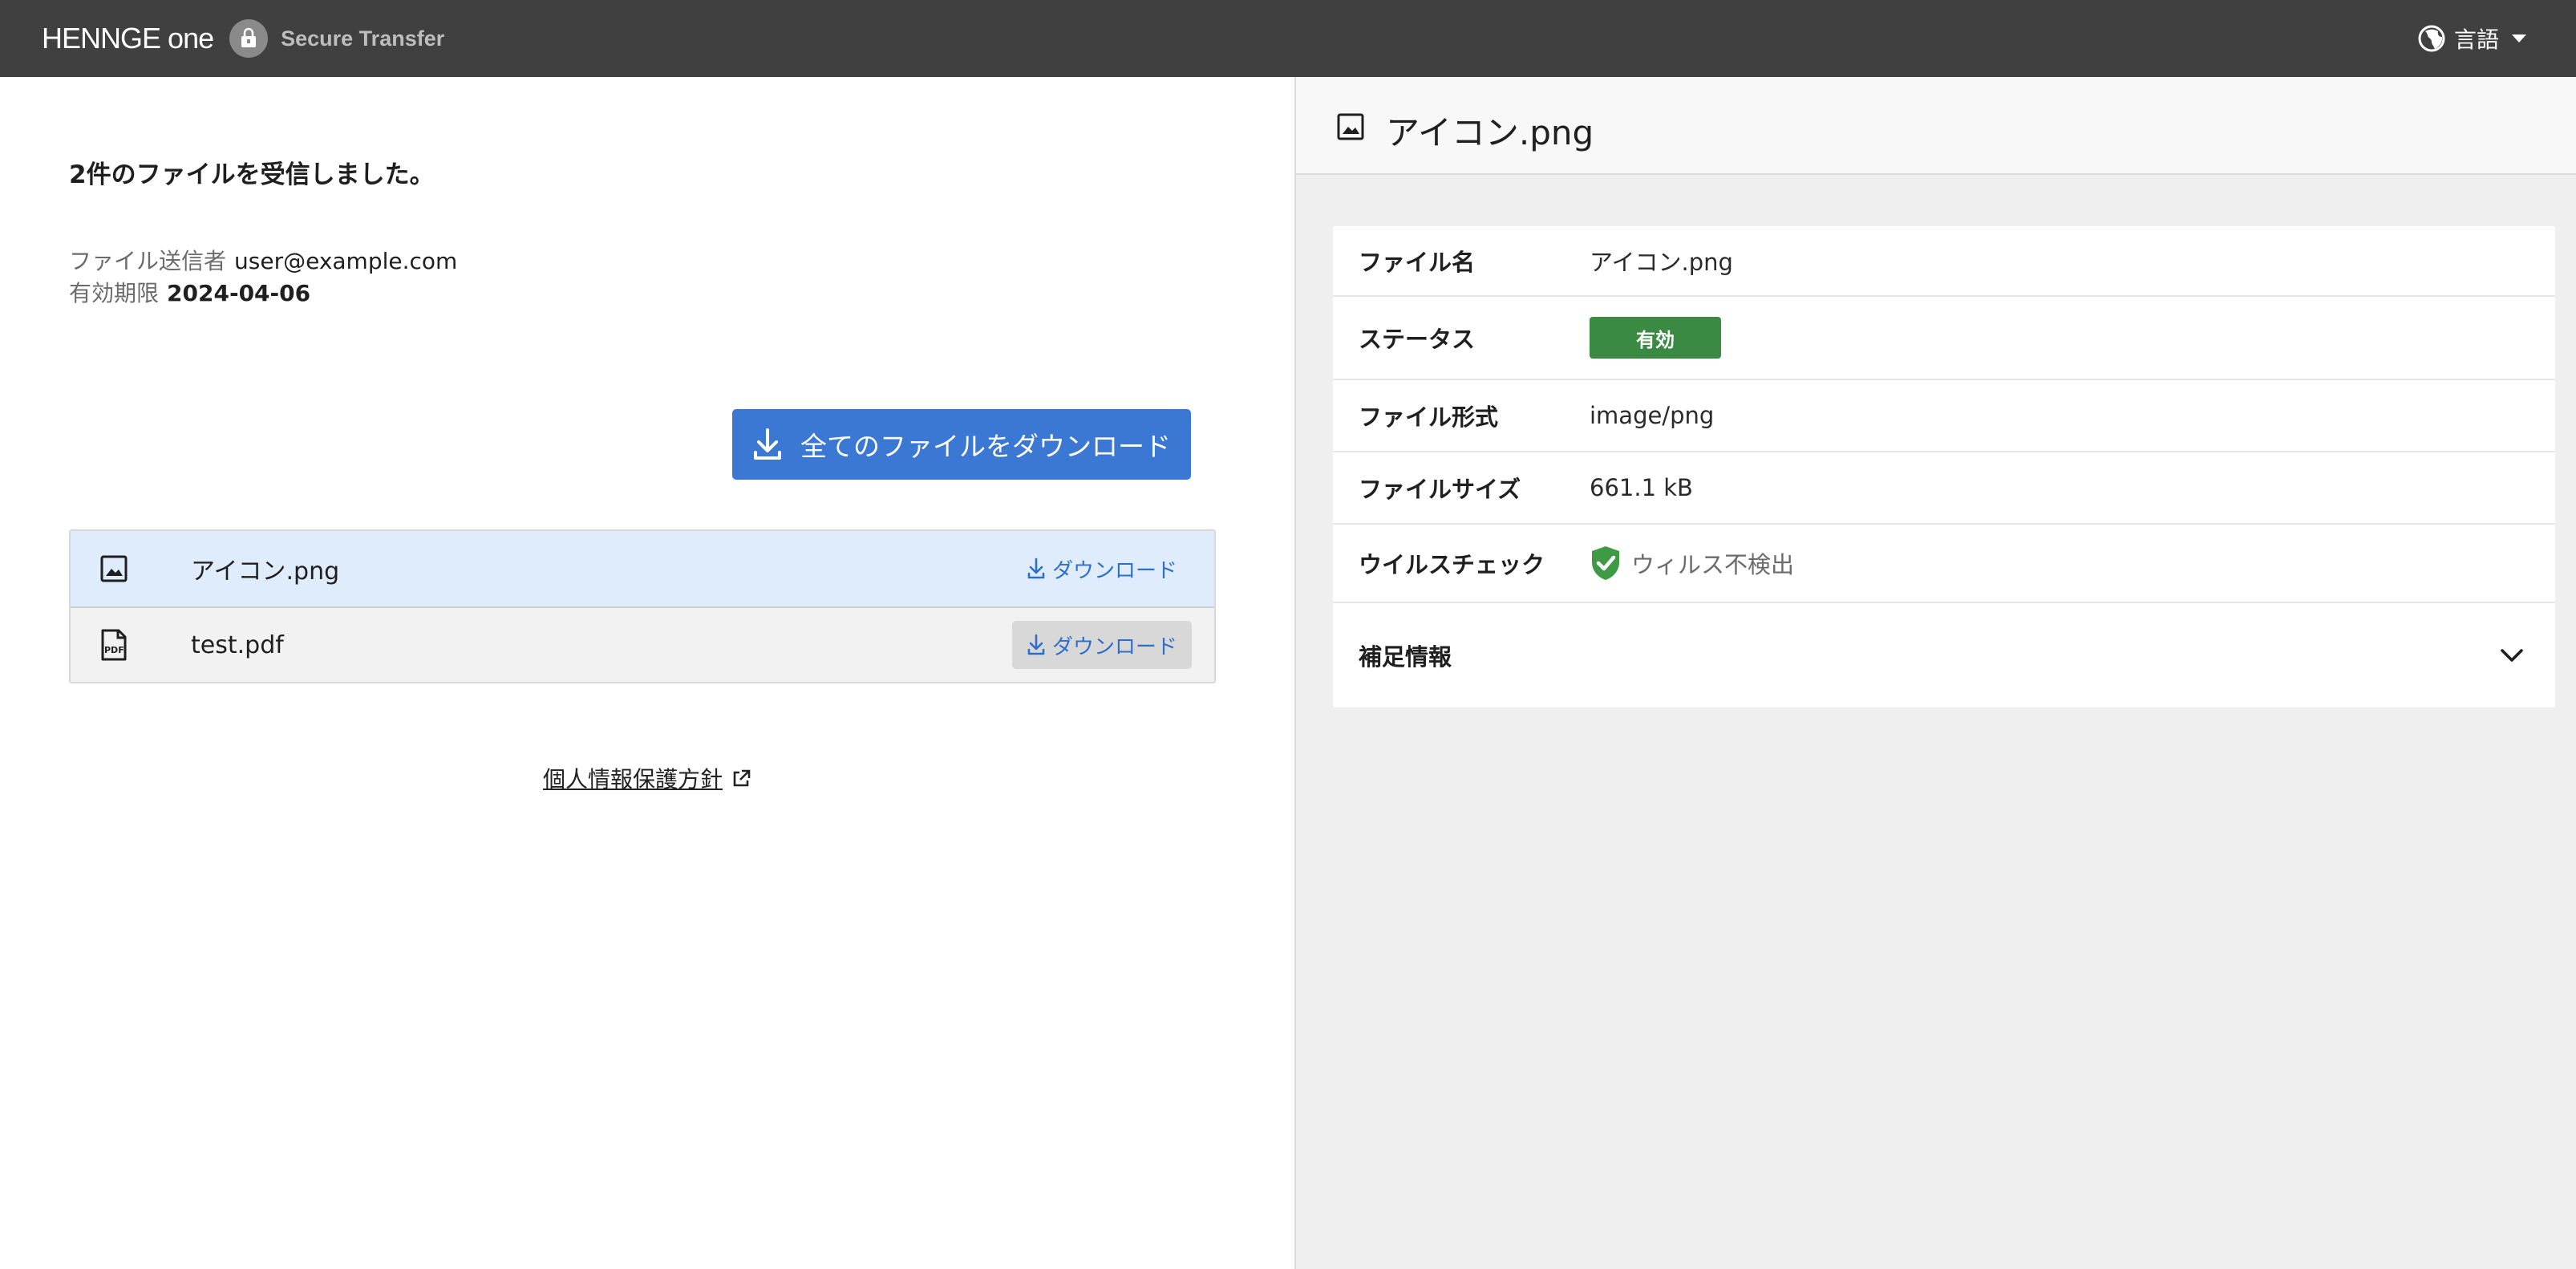 The width and height of the screenshot is (2576, 1269). What do you see at coordinates (742, 778) in the screenshot?
I see `external-link-icon` at bounding box center [742, 778].